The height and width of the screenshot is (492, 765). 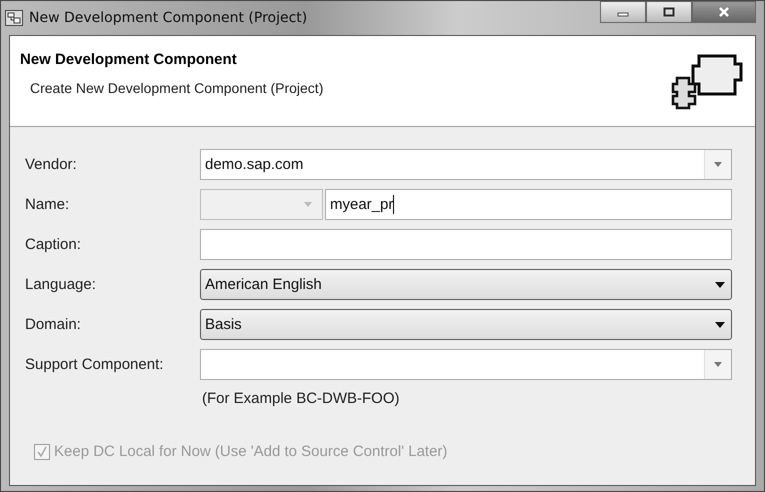 I want to click on field-label: Name:, so click(x=47, y=205).